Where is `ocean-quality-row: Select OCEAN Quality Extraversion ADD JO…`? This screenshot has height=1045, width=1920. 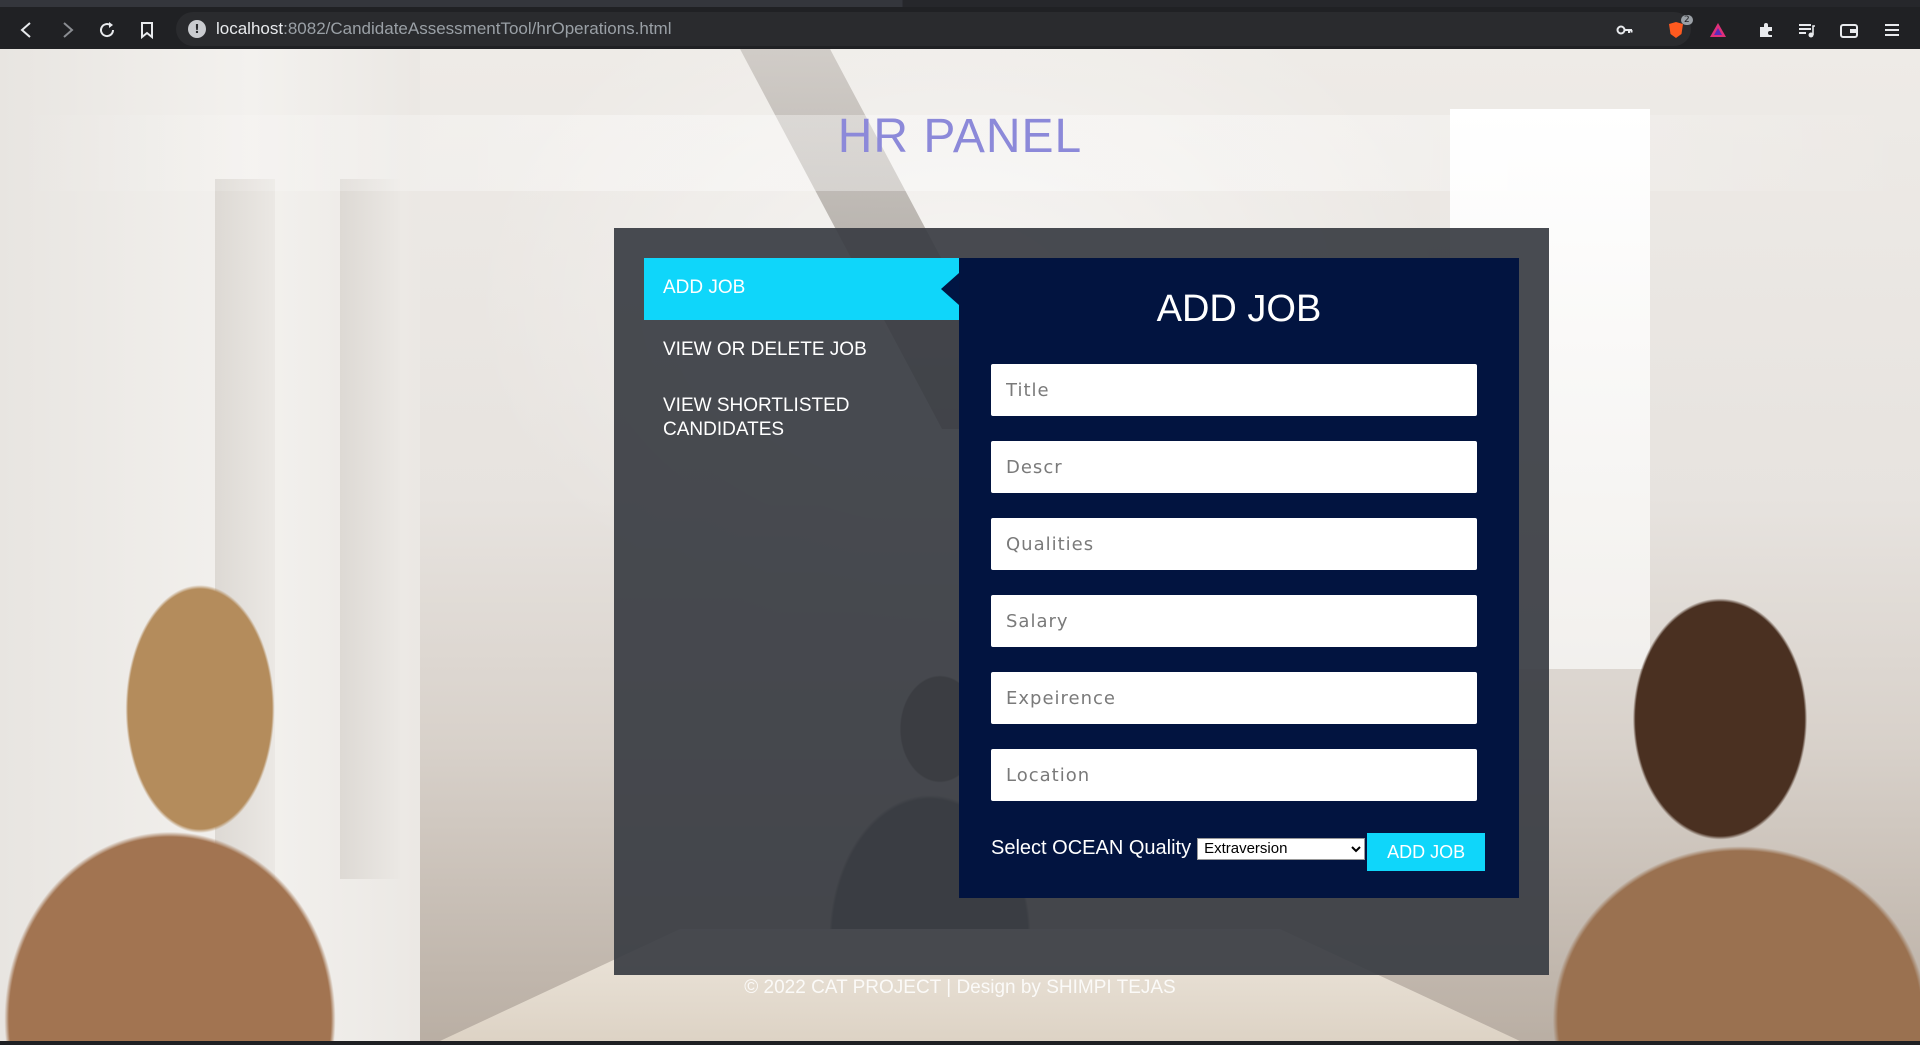 ocean-quality-row: Select OCEAN Quality Extraversion ADD JO… is located at coordinates (1238, 848).